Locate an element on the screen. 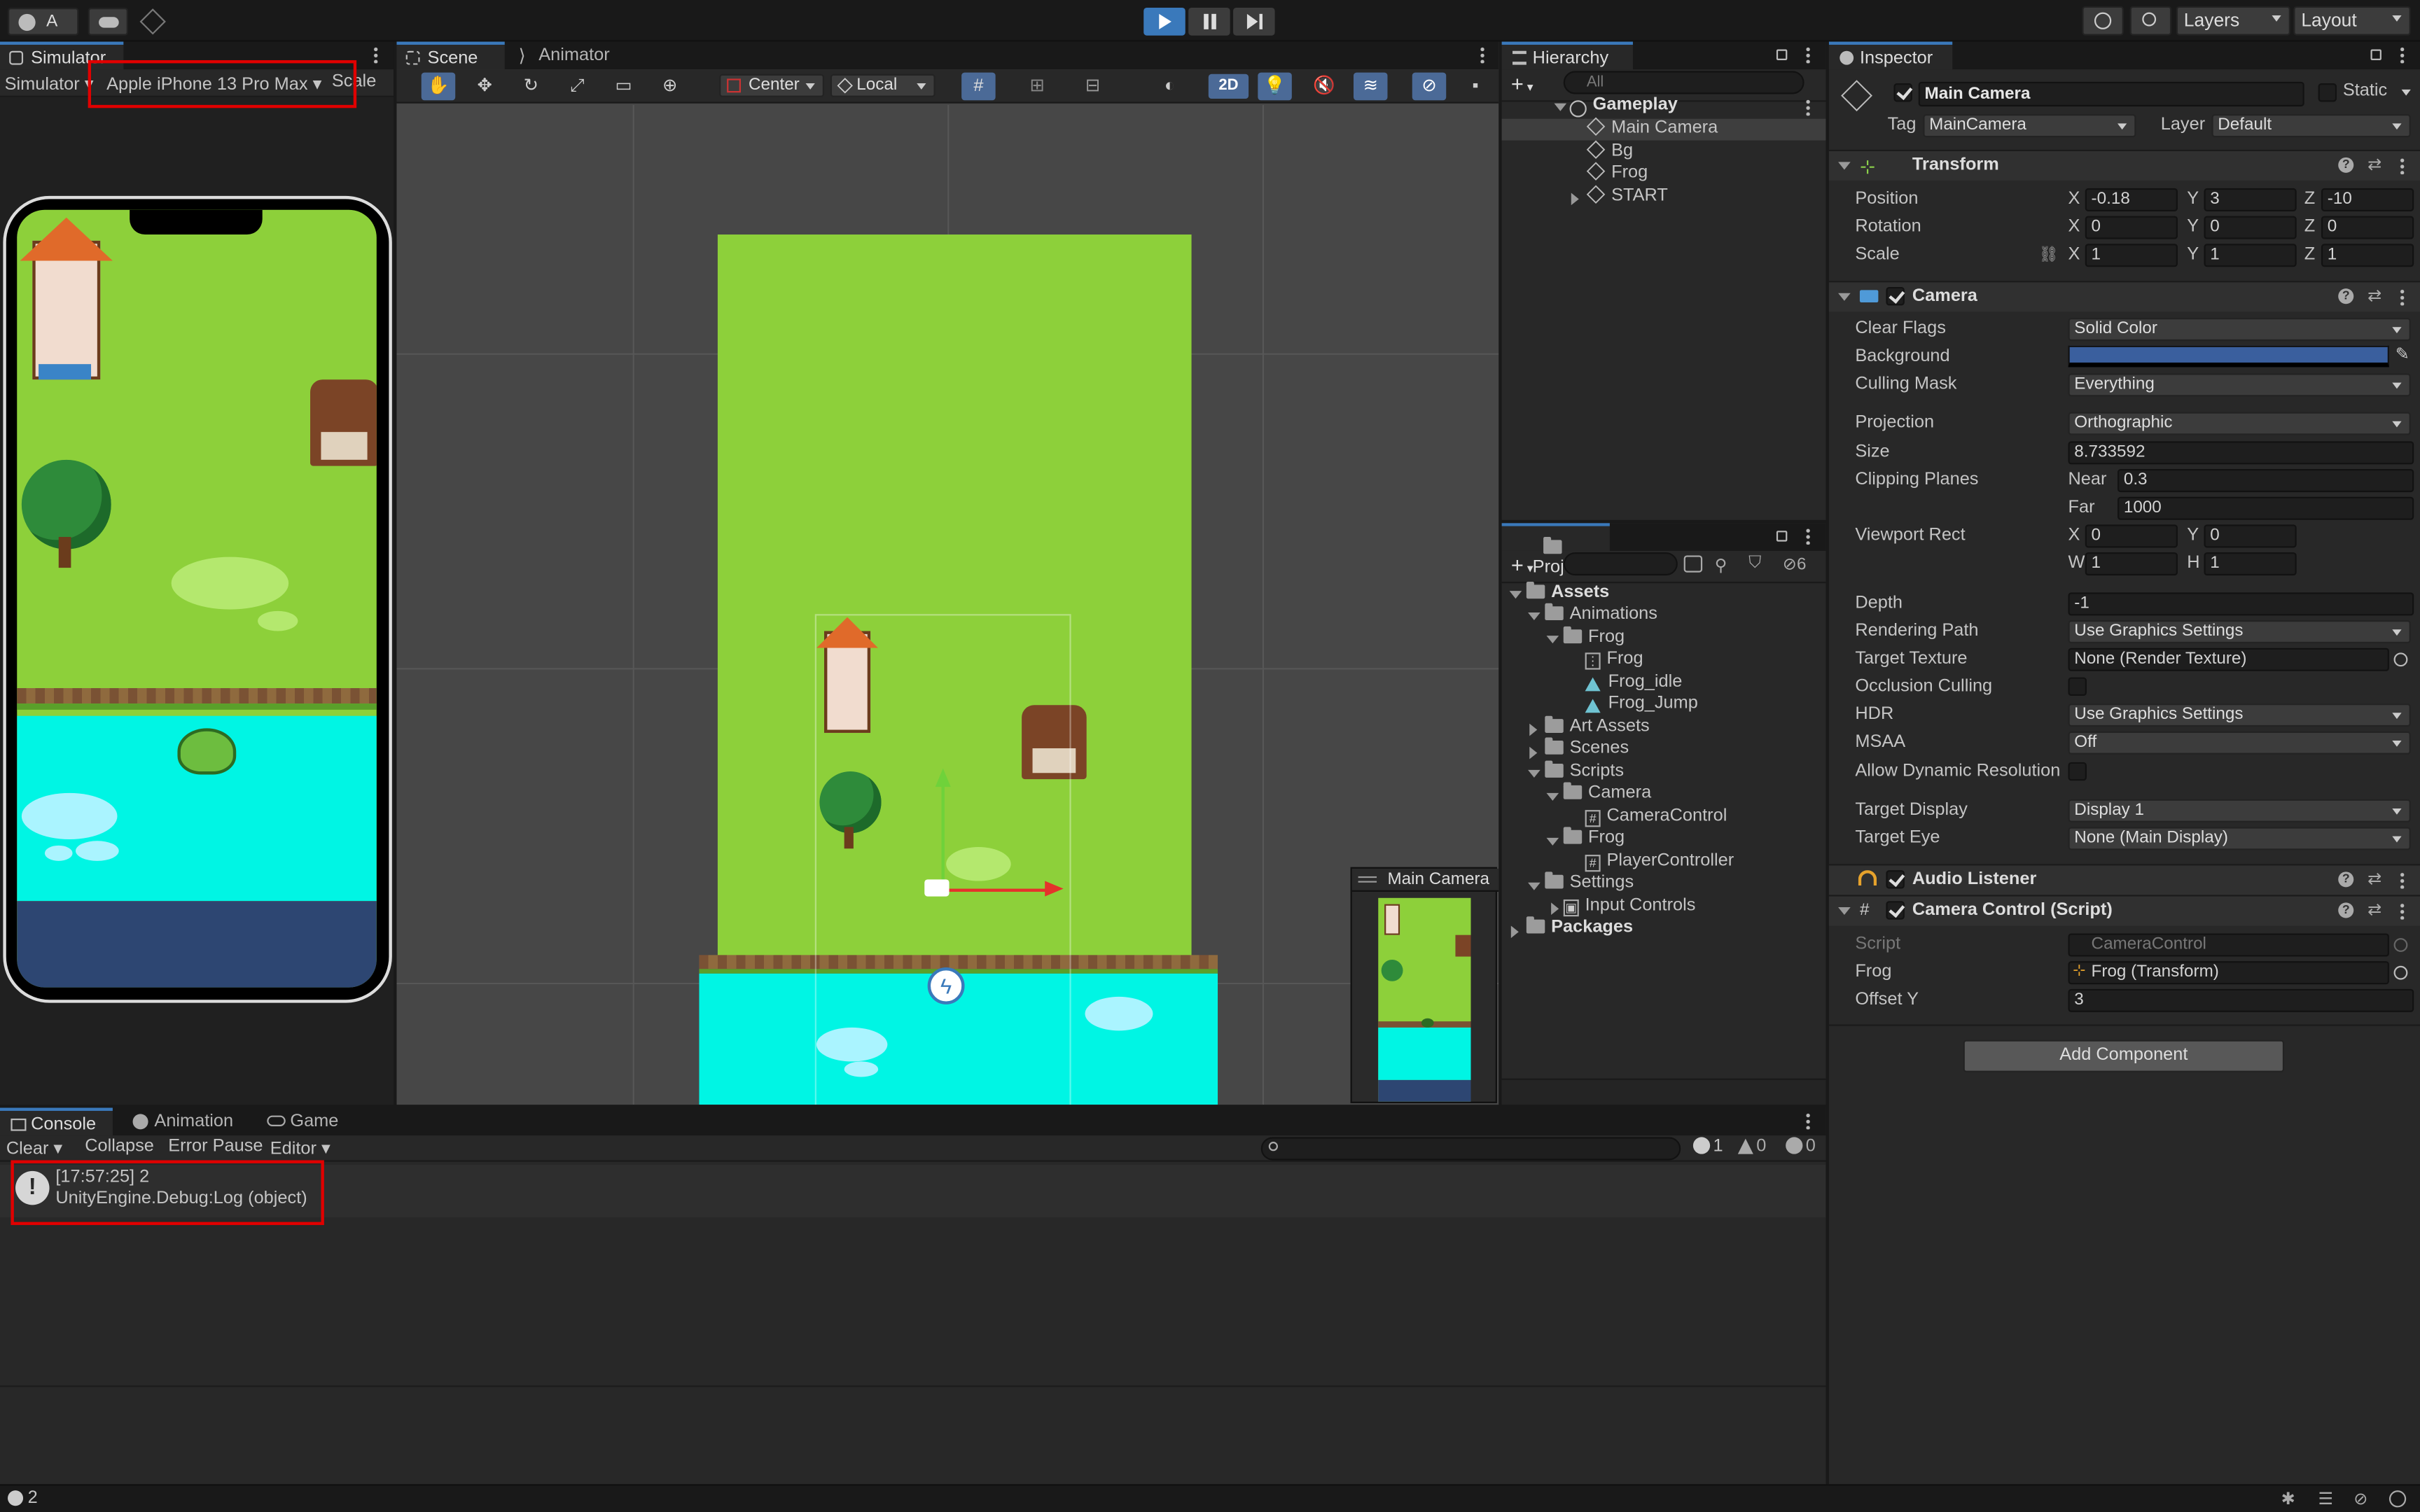  tab-game: Game is located at coordinates (305, 1122).